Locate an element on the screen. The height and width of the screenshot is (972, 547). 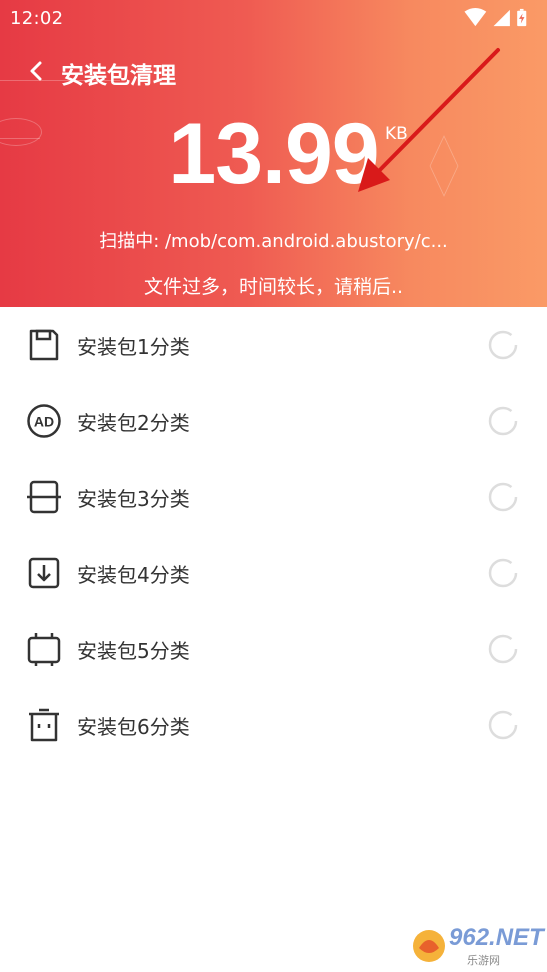
trash-icon is located at coordinates (44, 725).